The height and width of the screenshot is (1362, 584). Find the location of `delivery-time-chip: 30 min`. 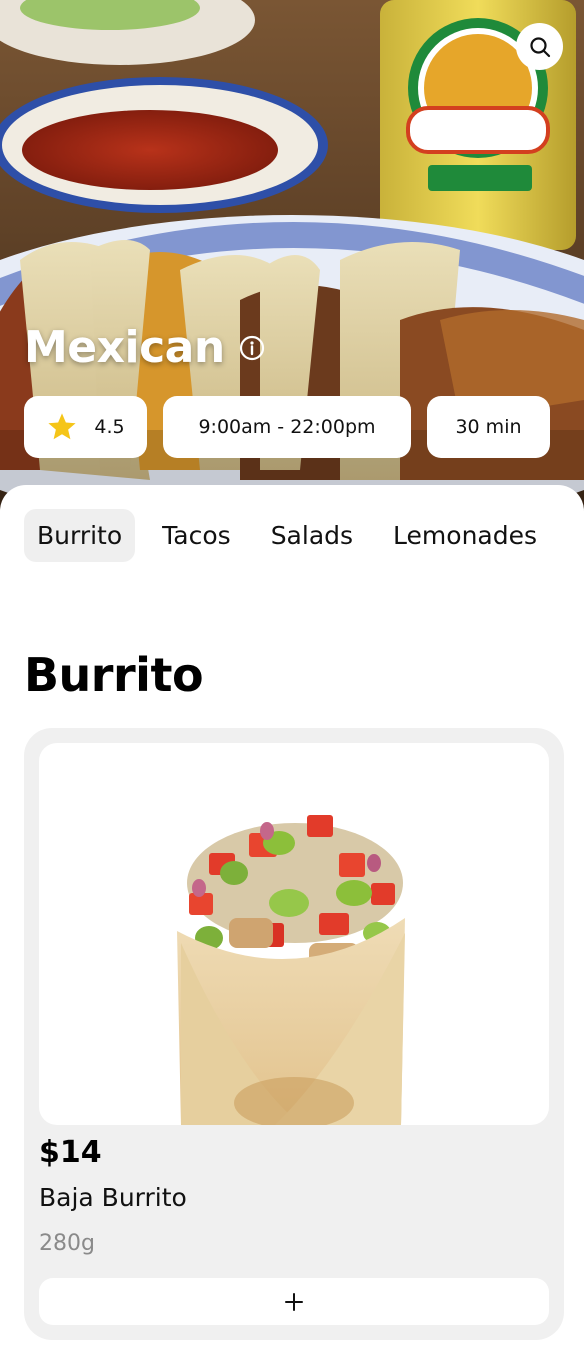

delivery-time-chip: 30 min is located at coordinates (488, 427).